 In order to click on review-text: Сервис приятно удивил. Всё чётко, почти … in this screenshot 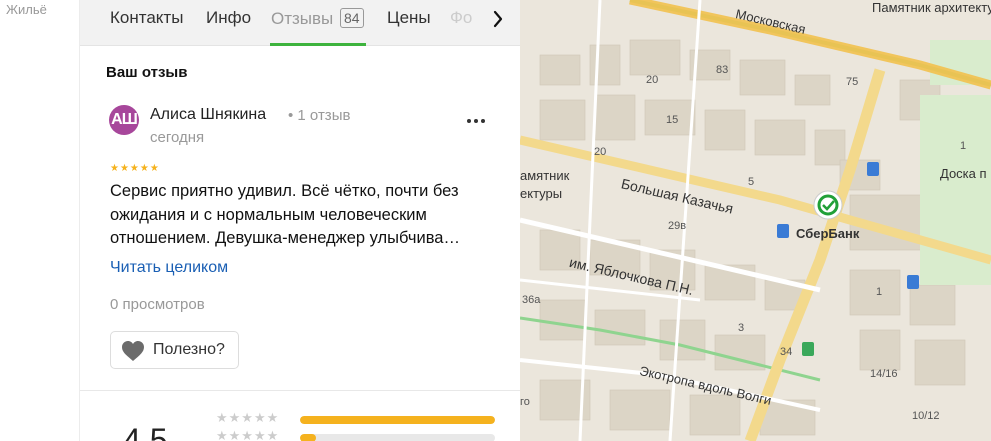, I will do `click(300, 215)`.